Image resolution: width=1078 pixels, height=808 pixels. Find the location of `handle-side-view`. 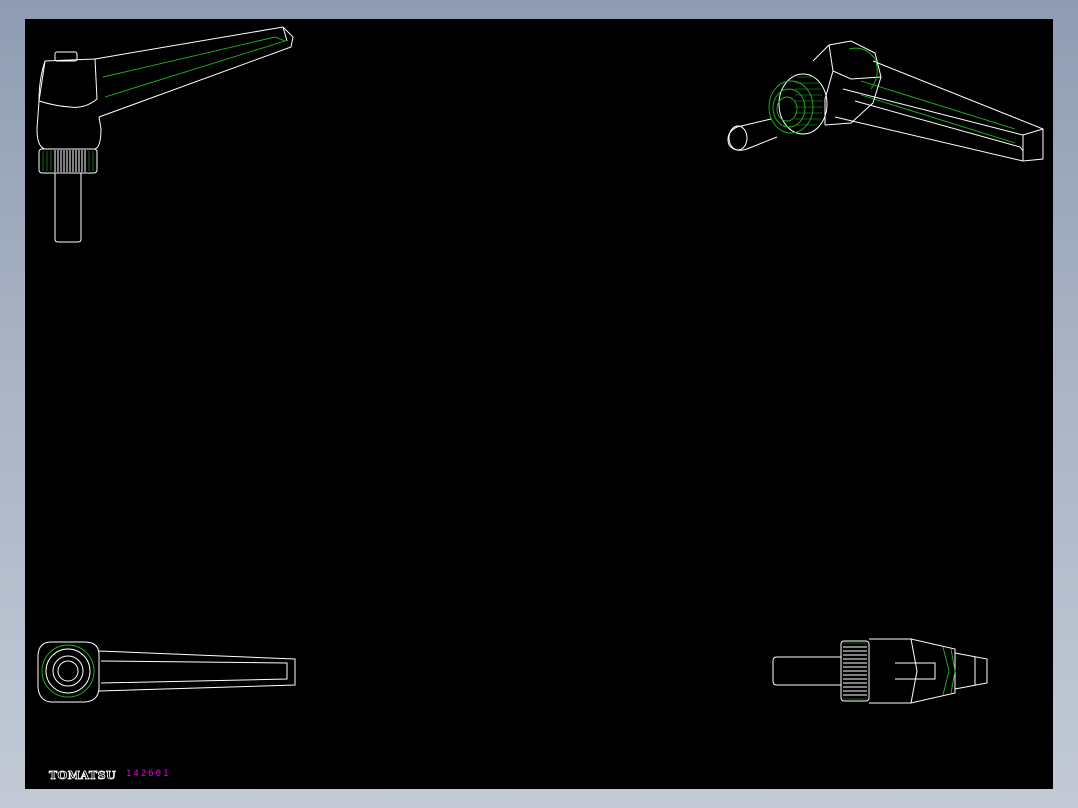

handle-side-view is located at coordinates (880, 671).